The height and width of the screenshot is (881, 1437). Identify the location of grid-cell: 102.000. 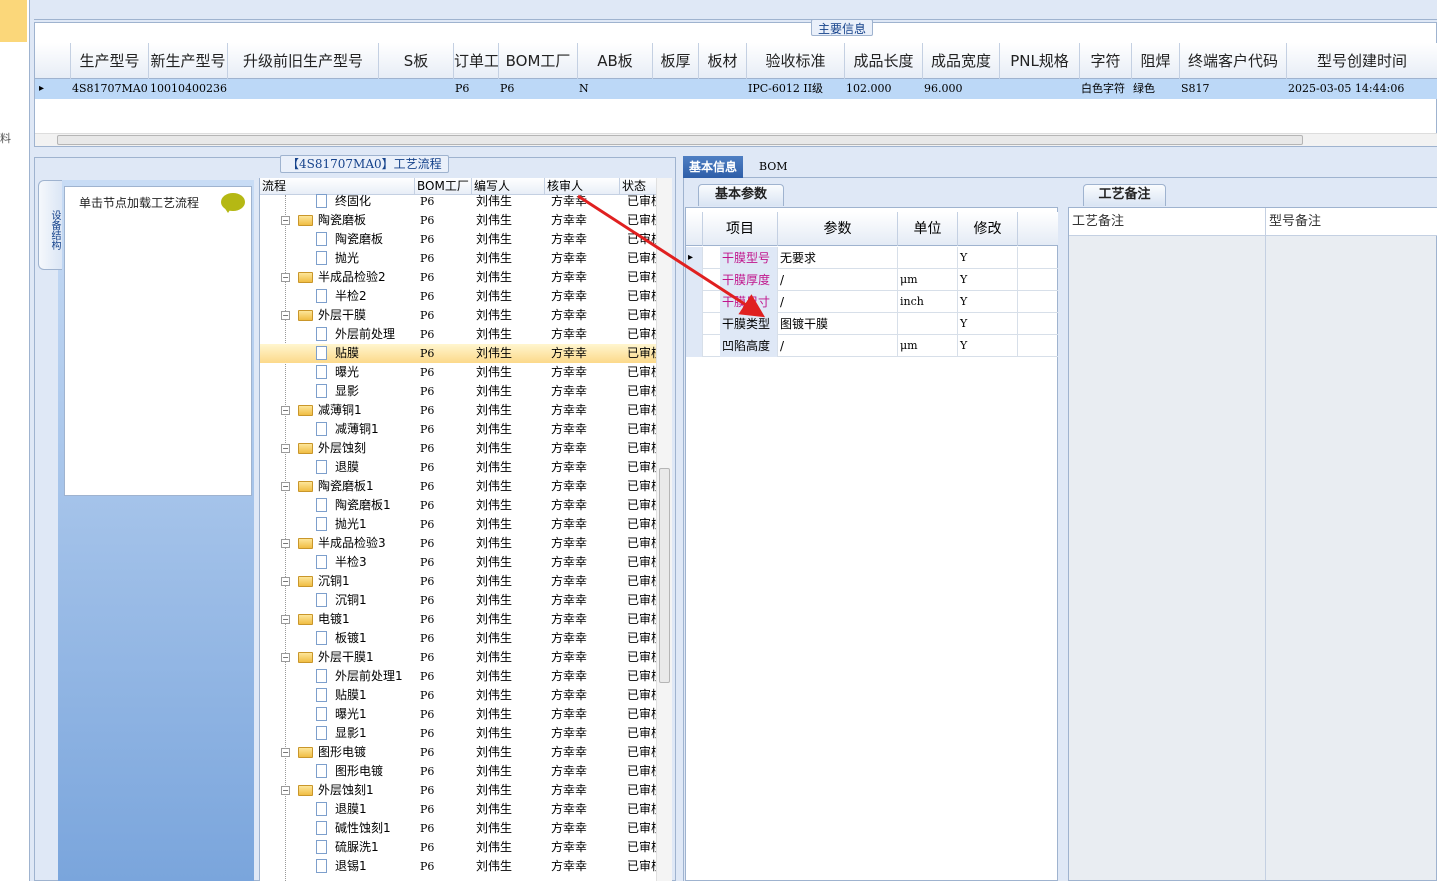
(884, 89).